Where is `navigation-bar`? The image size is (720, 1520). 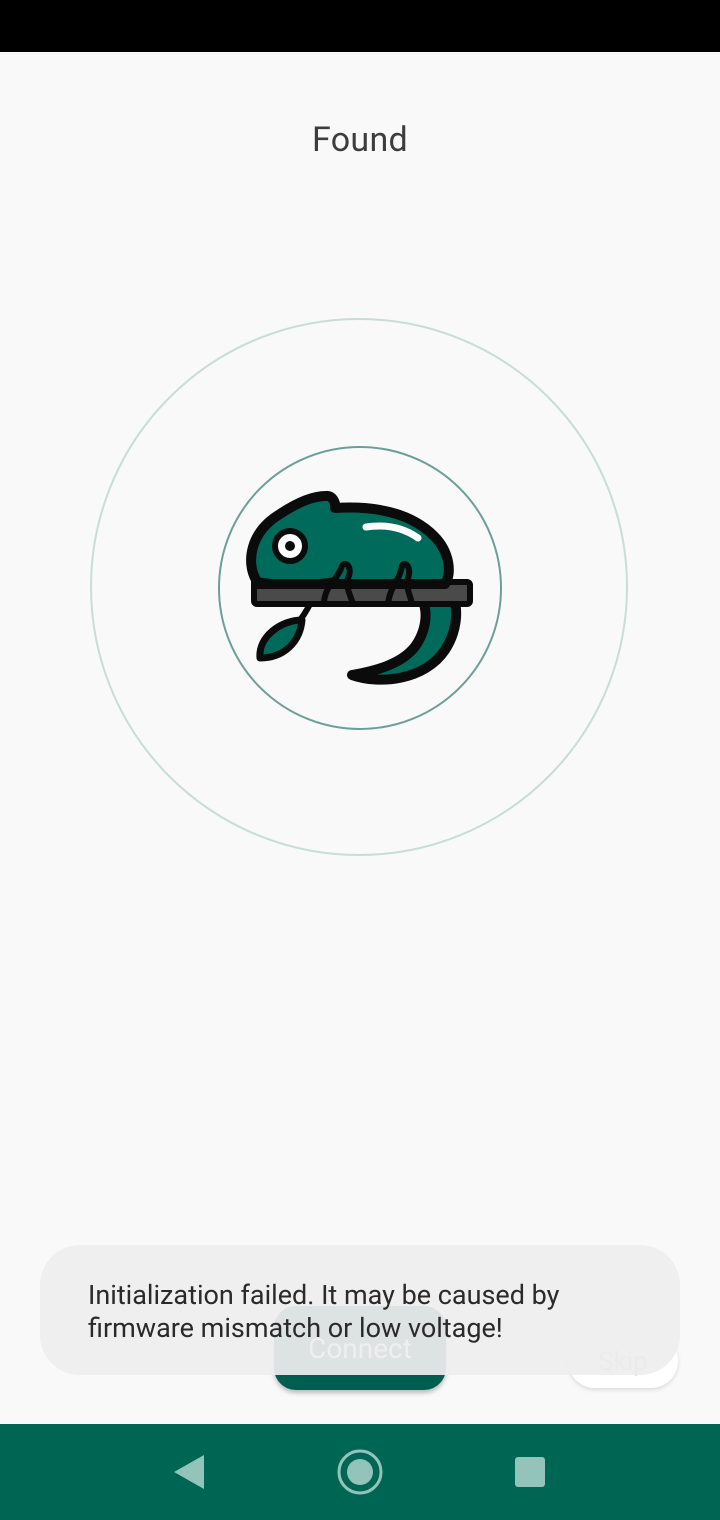 navigation-bar is located at coordinates (360, 1472).